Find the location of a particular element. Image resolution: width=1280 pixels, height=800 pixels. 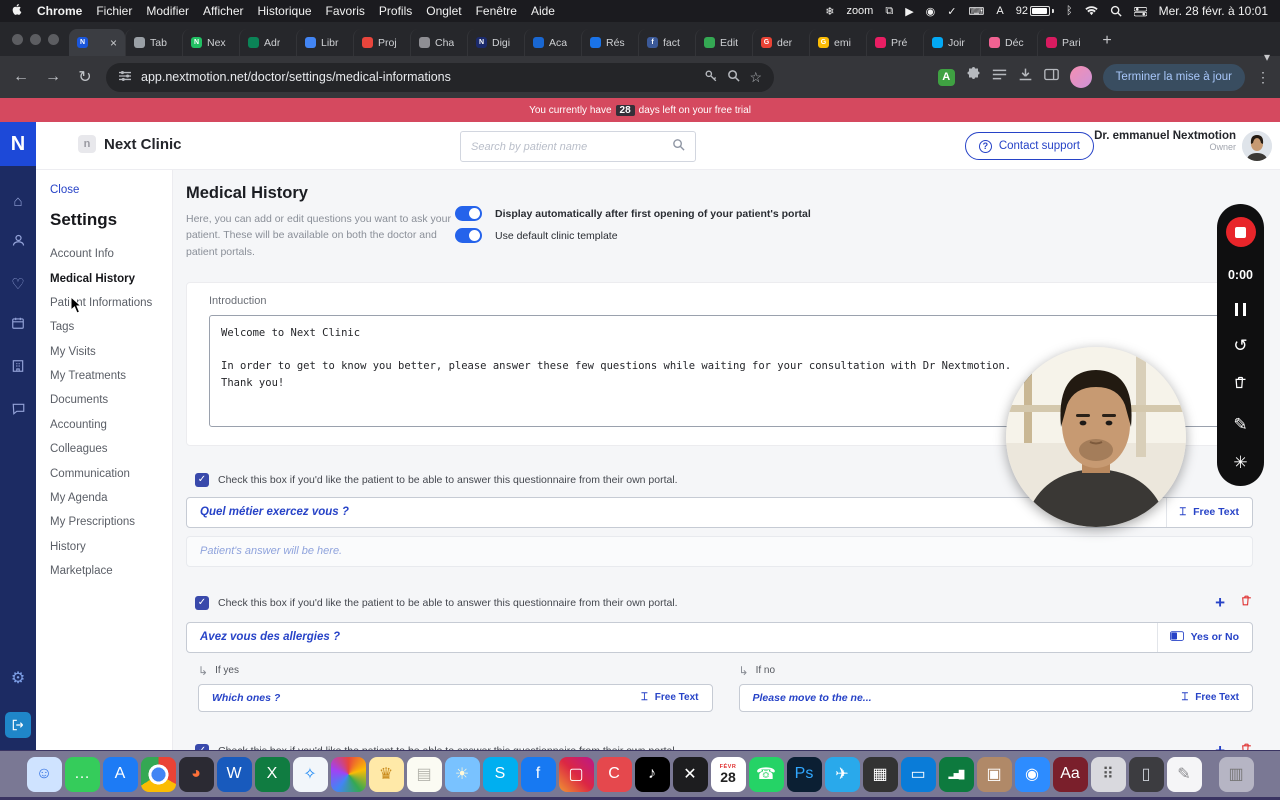

launchpad: ⠿ is located at coordinates (1108, 774).